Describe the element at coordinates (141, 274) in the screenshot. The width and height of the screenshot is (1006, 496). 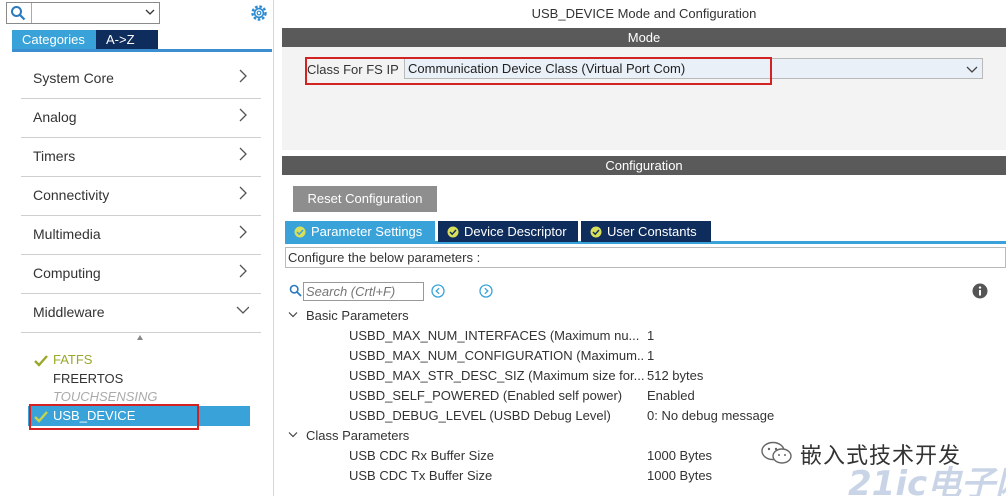
I see `category-computing: Computing` at that location.